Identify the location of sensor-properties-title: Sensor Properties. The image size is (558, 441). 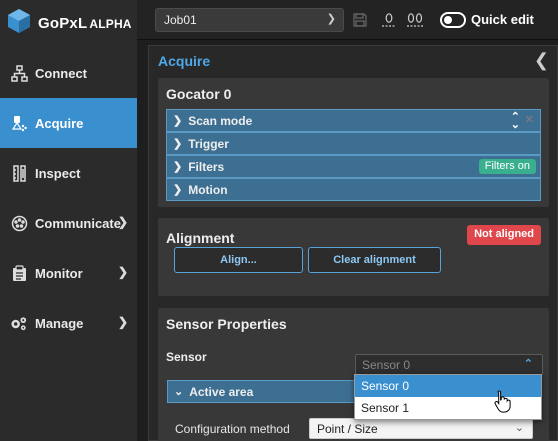
(226, 324).